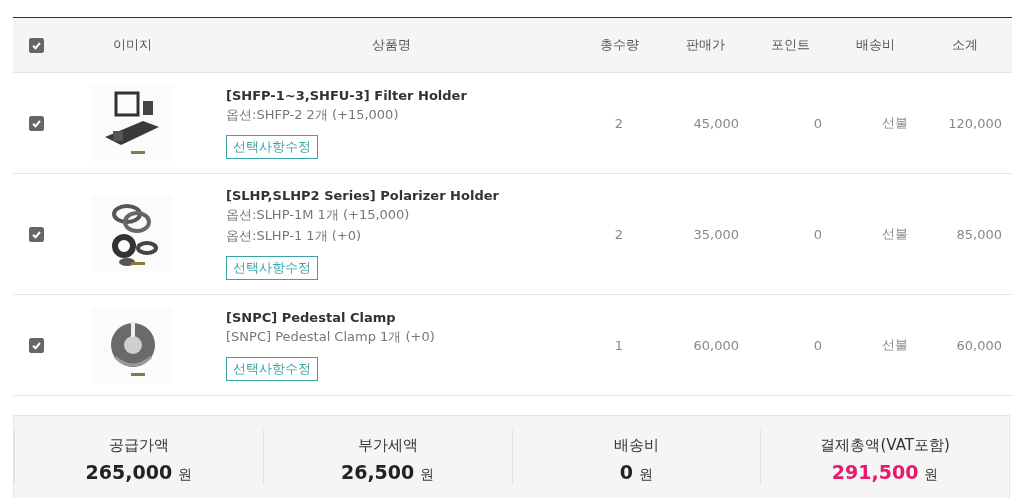  I want to click on price-cell-text: 60,000, so click(716, 345).